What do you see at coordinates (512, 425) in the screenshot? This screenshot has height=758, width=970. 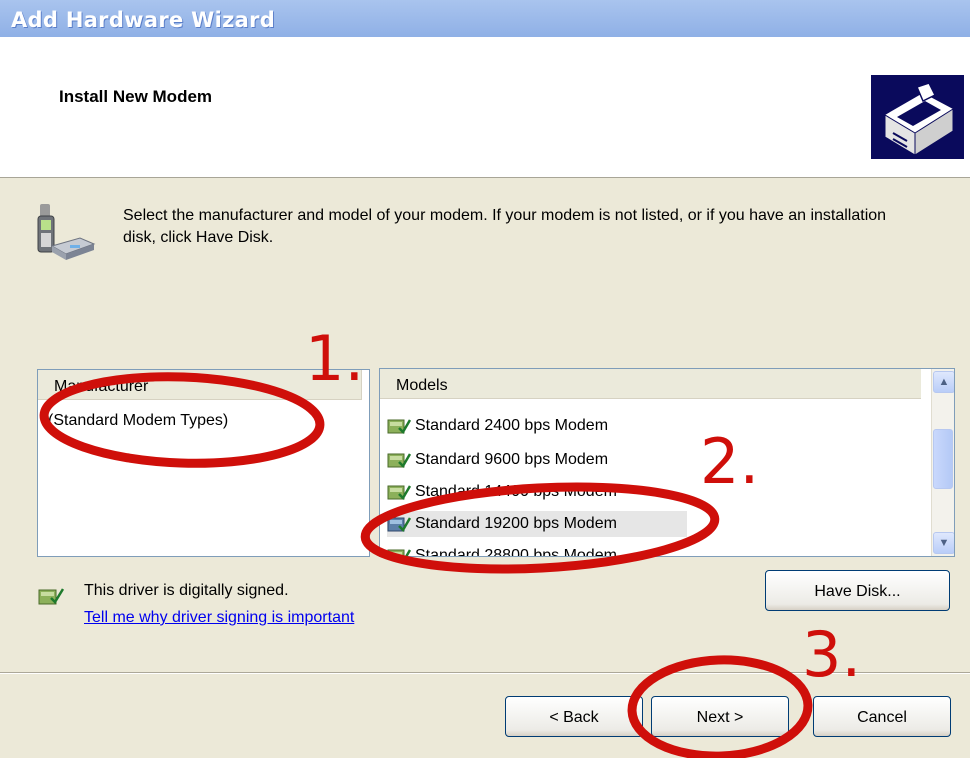 I see `model-label: Standard 2400 bps Modem` at bounding box center [512, 425].